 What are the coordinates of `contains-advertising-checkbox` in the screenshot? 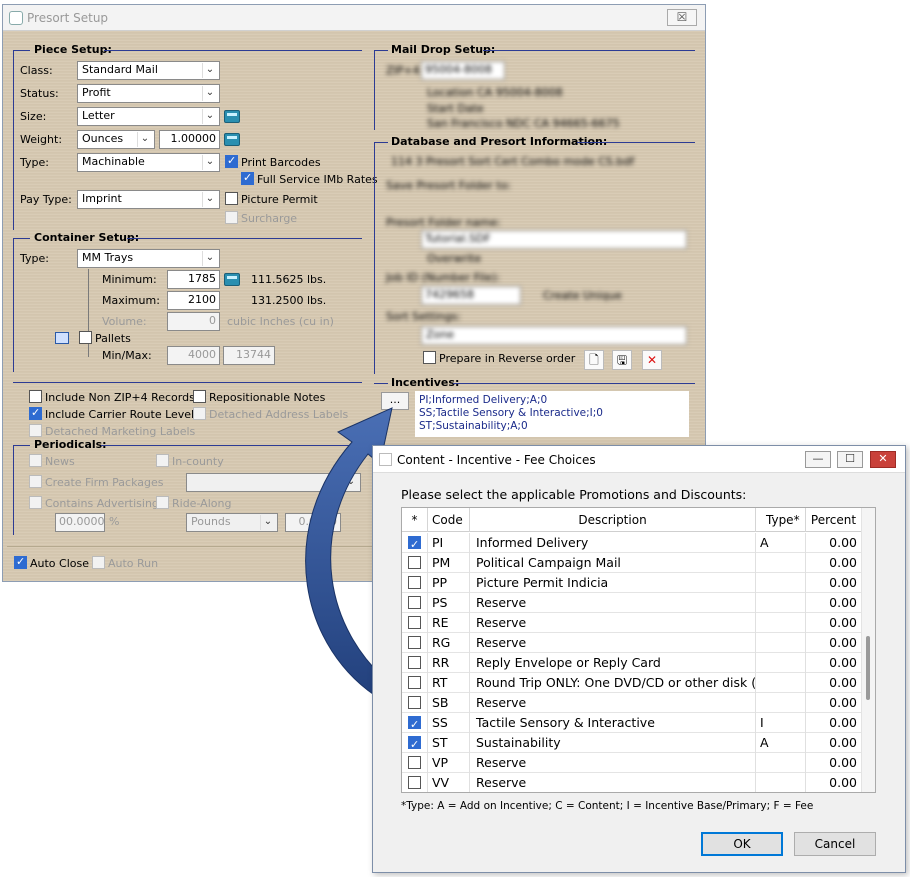 It's located at (35, 502).